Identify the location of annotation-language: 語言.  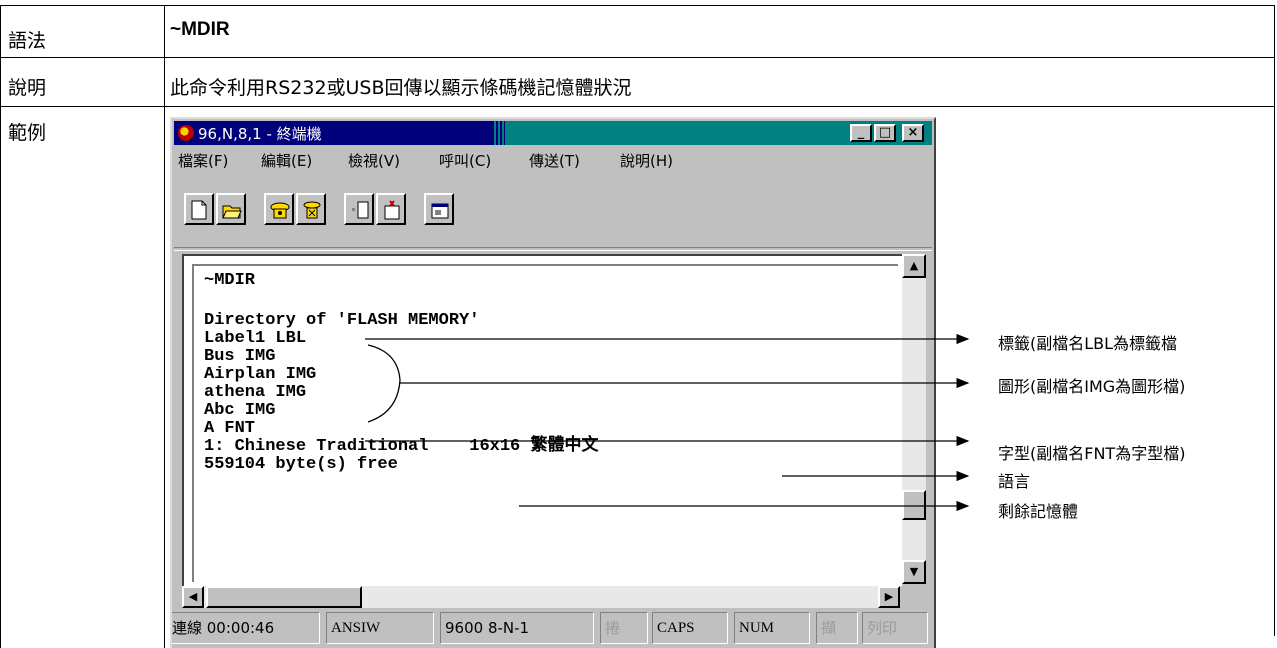
(1014, 481).